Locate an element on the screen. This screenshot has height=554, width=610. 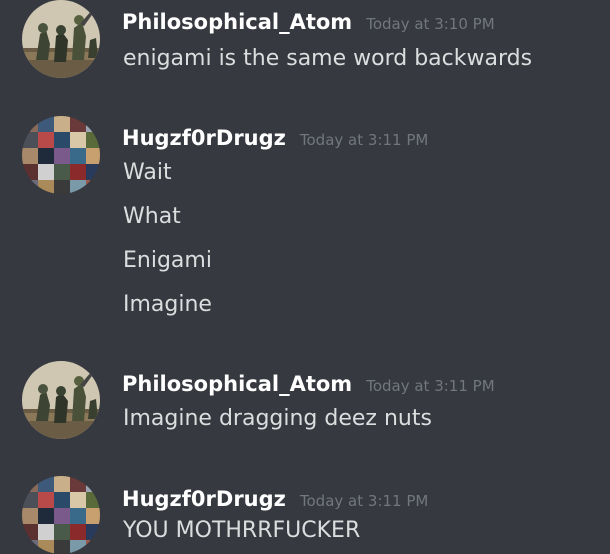
message-text: enigami is the same word backwards is located at coordinates (328, 58).